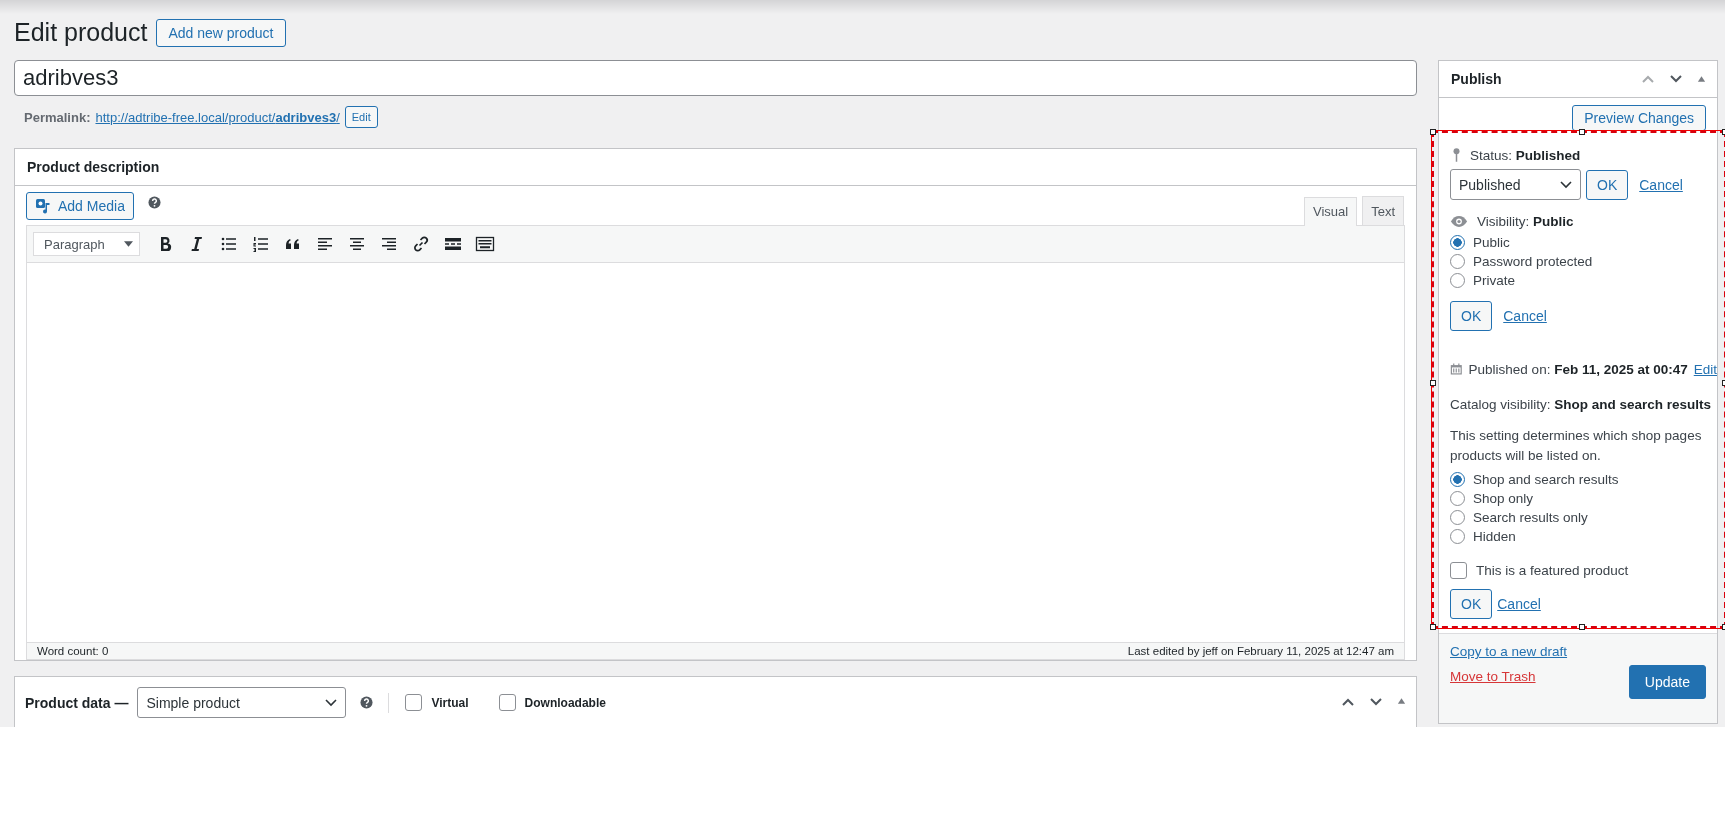  I want to click on editor-tab: Text, so click(1383, 210).